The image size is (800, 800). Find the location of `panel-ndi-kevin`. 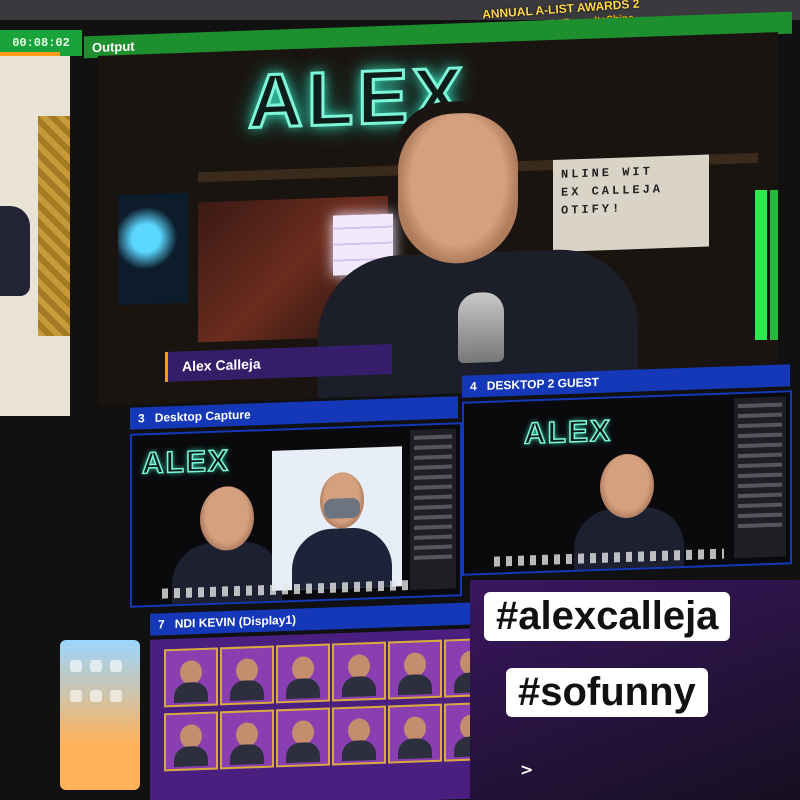

panel-ndi-kevin is located at coordinates (317, 714).